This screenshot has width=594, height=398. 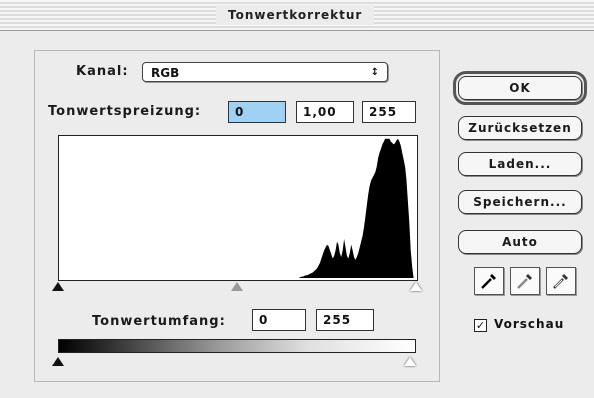 I want to click on ok-button: OK, so click(x=520, y=88).